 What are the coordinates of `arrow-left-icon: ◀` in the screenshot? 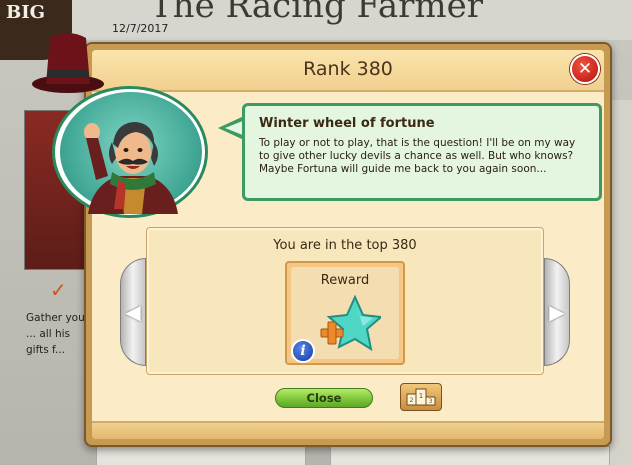 It's located at (133, 312).